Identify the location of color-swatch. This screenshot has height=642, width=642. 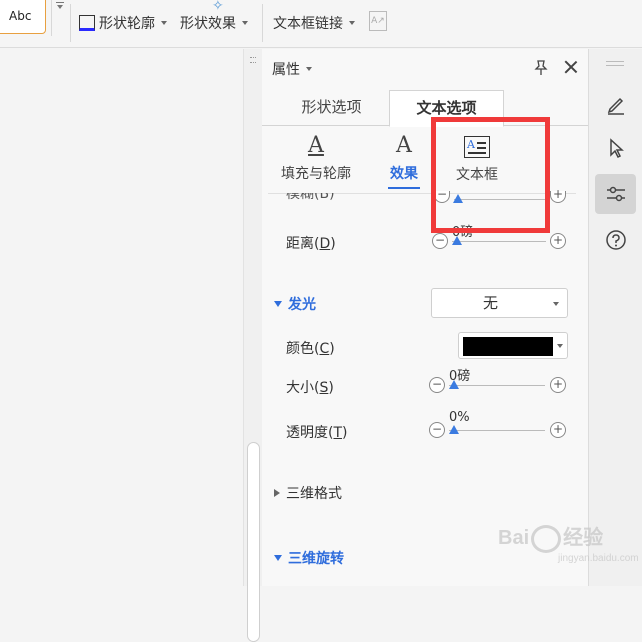
(508, 346).